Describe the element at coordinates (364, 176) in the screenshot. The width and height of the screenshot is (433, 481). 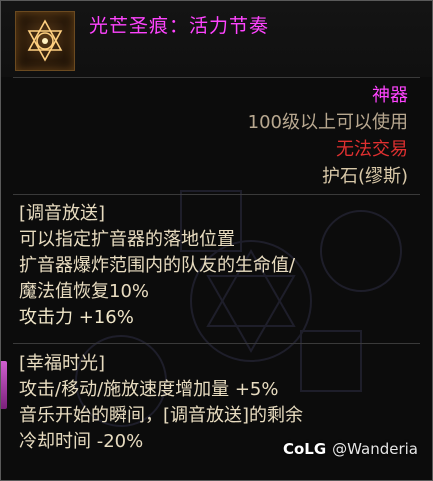
I see `slot-type: 护石(缪斯)` at that location.